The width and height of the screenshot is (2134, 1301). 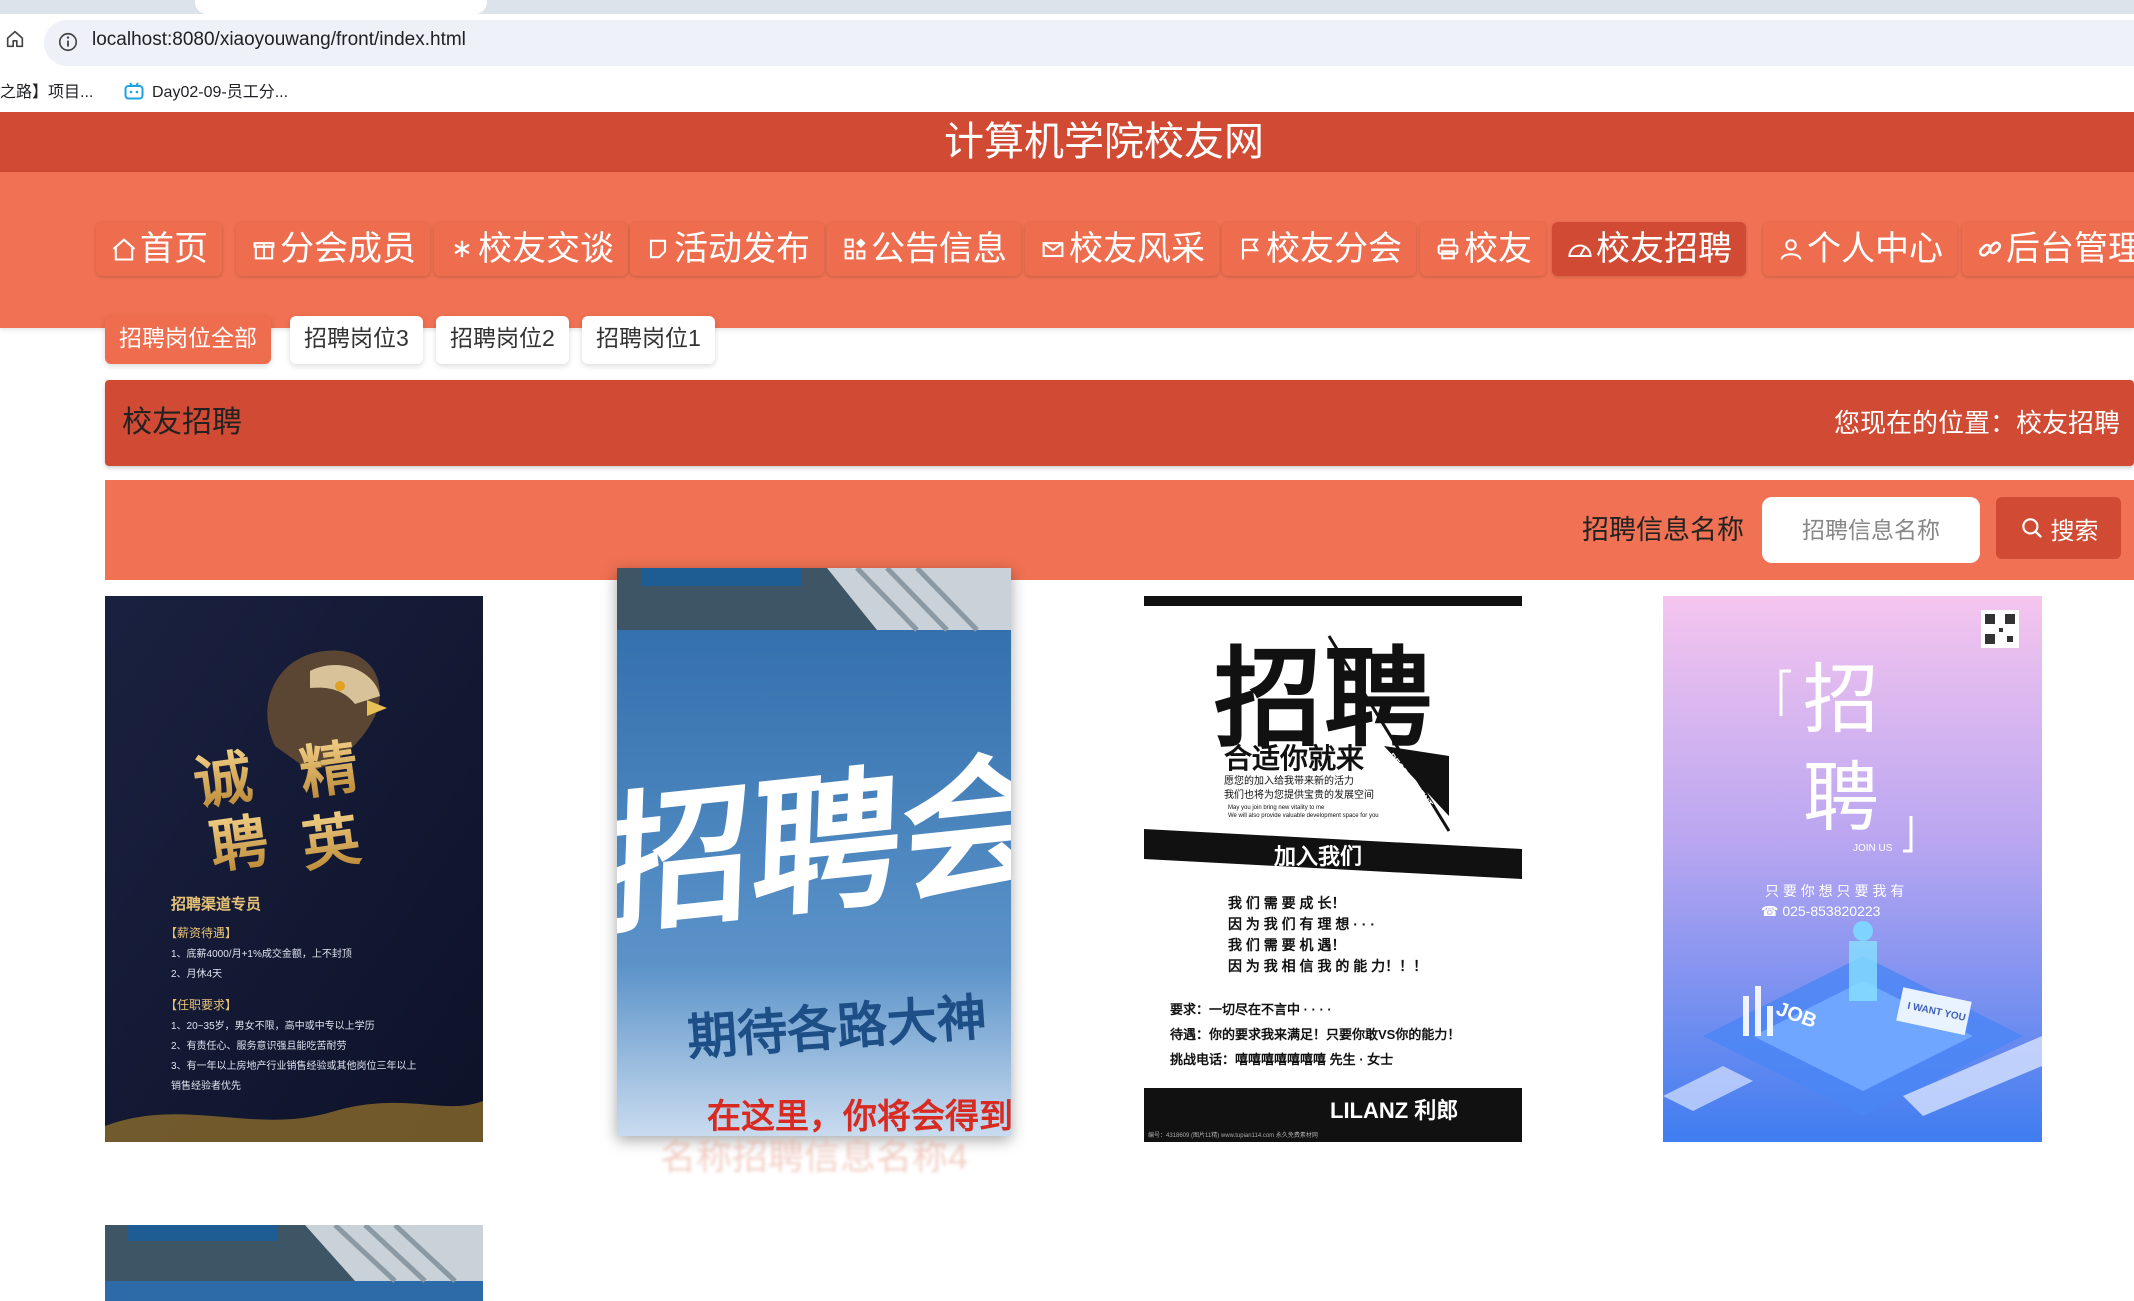 I want to click on poster-text: 要求：一切尽在不言中 · · · ·, so click(x=1251, y=1009).